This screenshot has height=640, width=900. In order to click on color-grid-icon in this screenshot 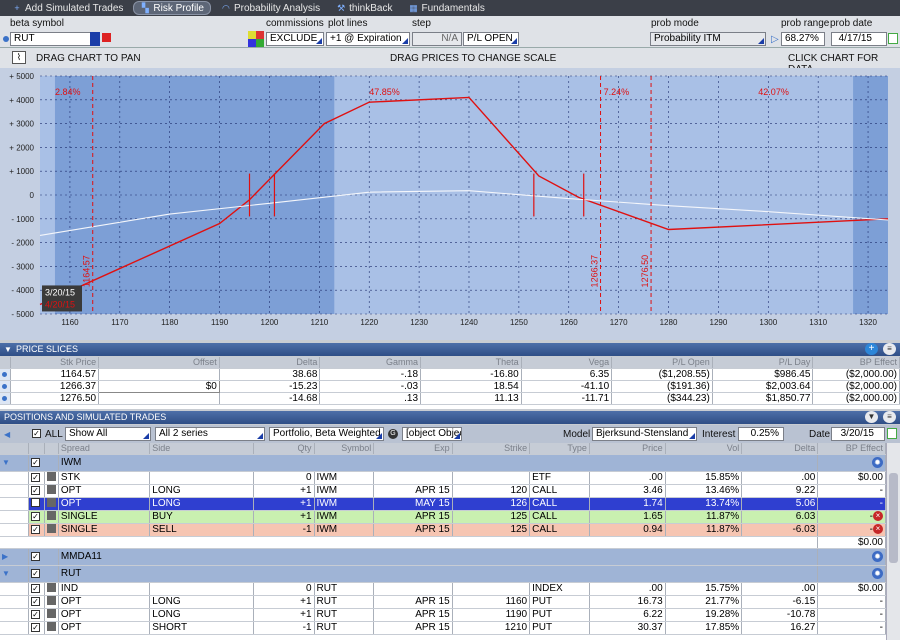, I will do `click(256, 39)`.